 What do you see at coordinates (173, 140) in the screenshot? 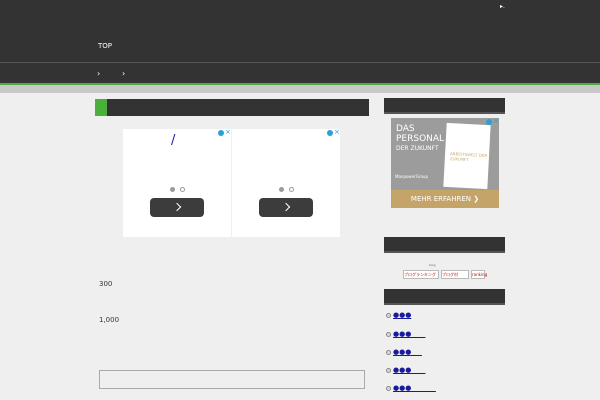
I see `ad-text: /` at bounding box center [173, 140].